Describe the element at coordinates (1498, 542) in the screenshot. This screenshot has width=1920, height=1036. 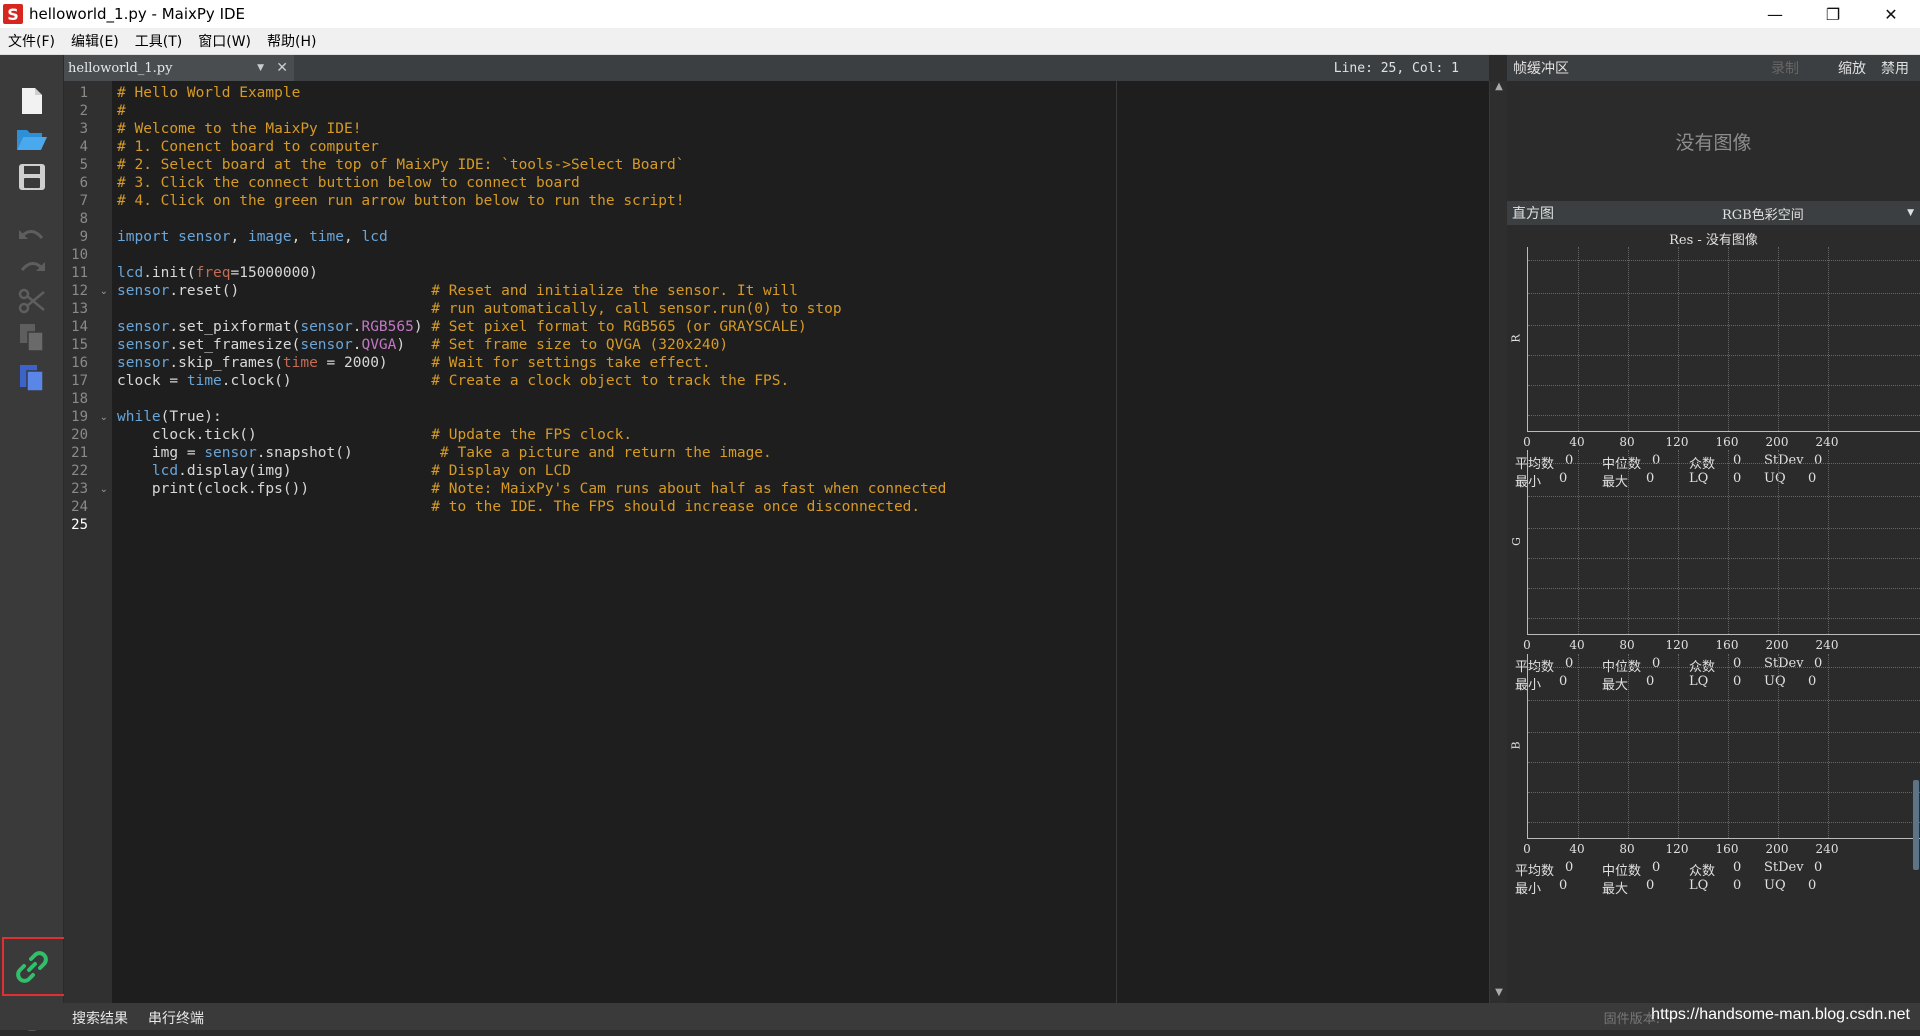
I see `editor-scrollbar: ▲ ▼` at that location.